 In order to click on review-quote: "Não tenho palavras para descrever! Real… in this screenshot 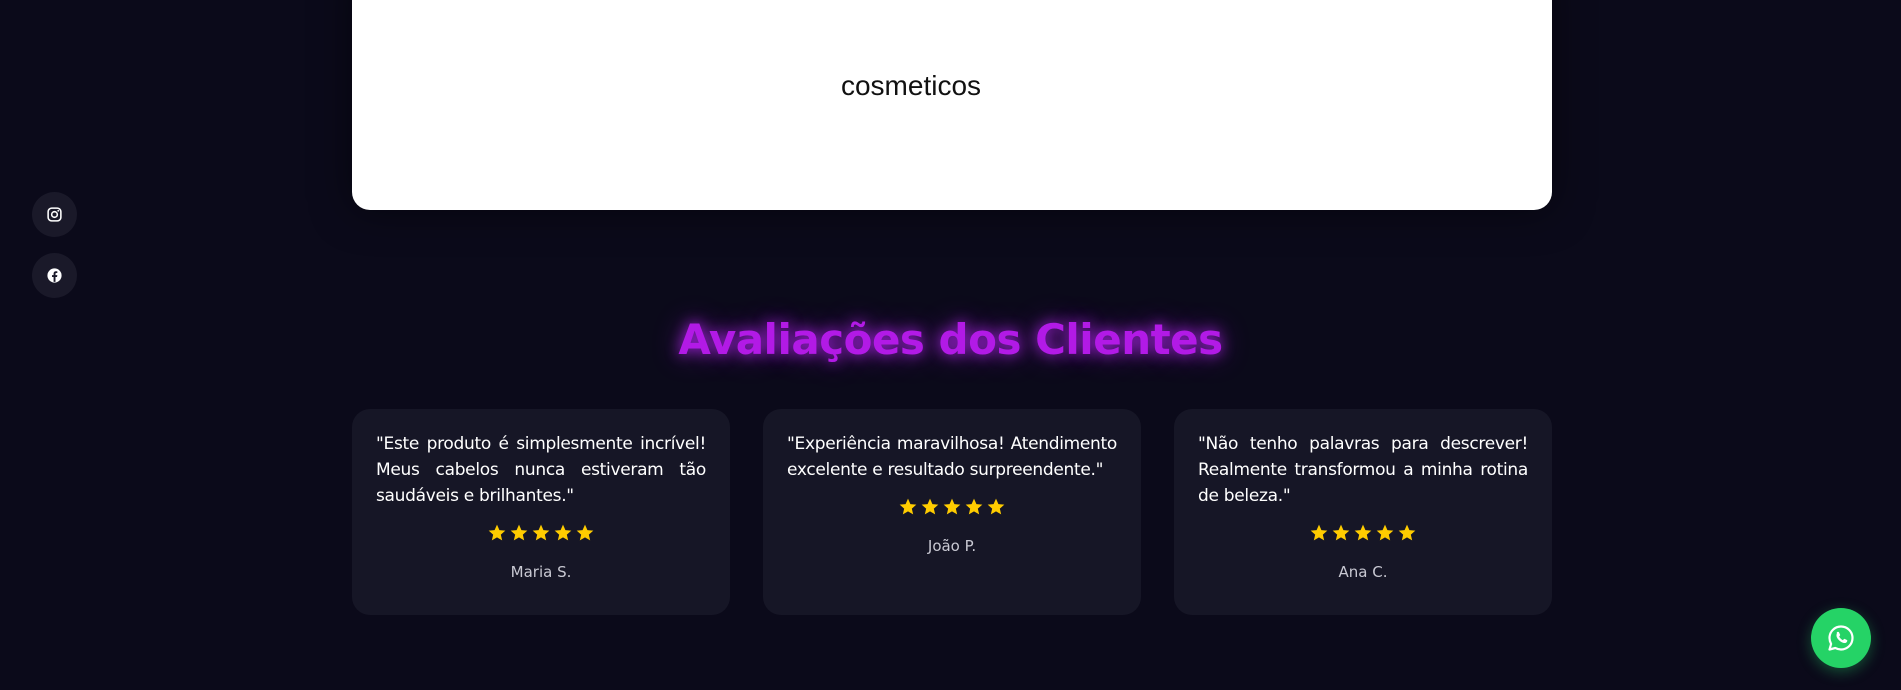, I will do `click(1363, 470)`.